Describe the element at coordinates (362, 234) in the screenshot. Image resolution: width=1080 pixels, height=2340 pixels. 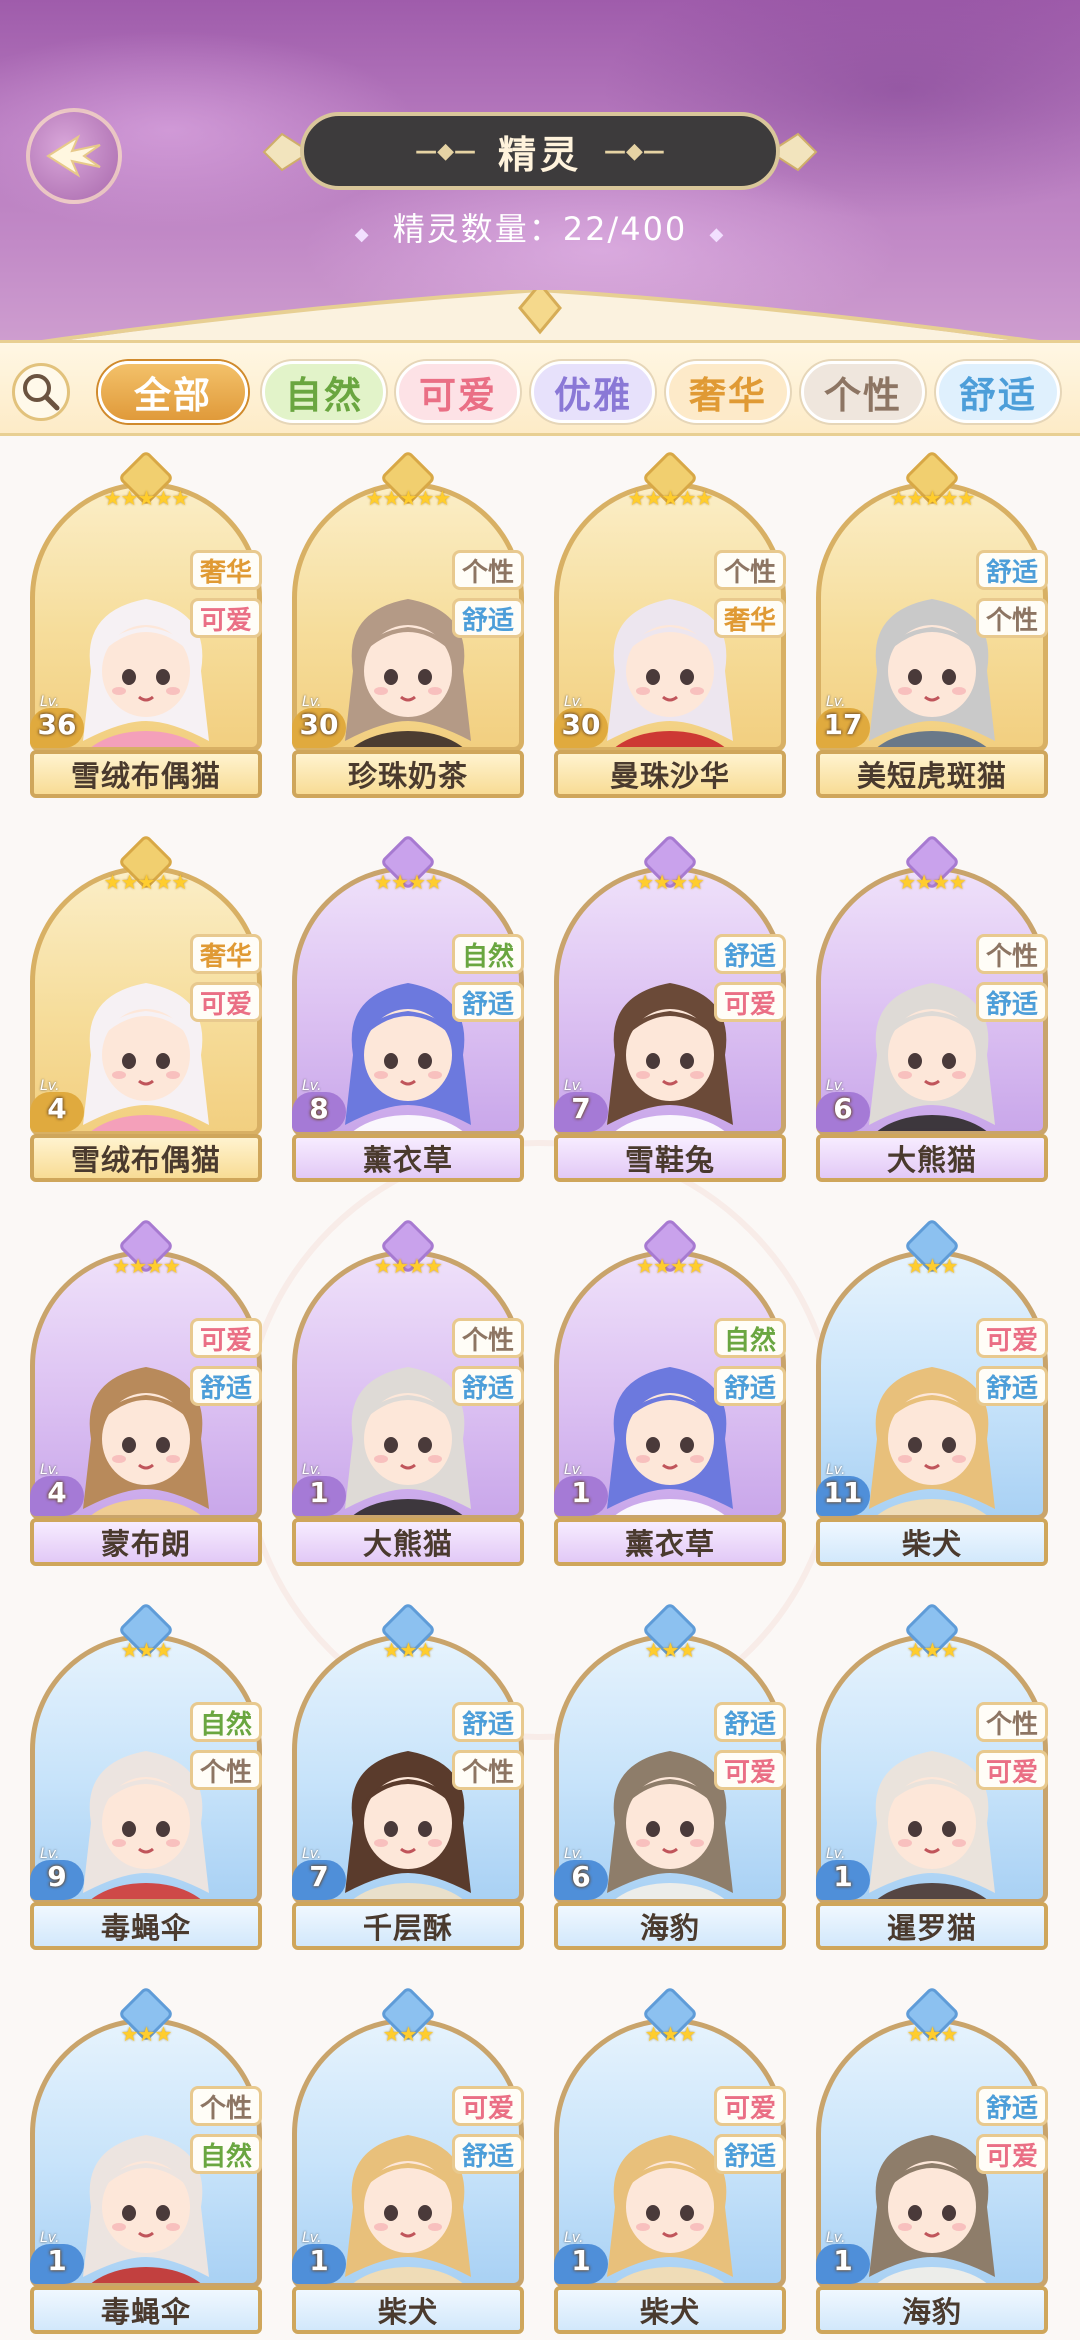
I see `count-decoration-left: ◆` at that location.